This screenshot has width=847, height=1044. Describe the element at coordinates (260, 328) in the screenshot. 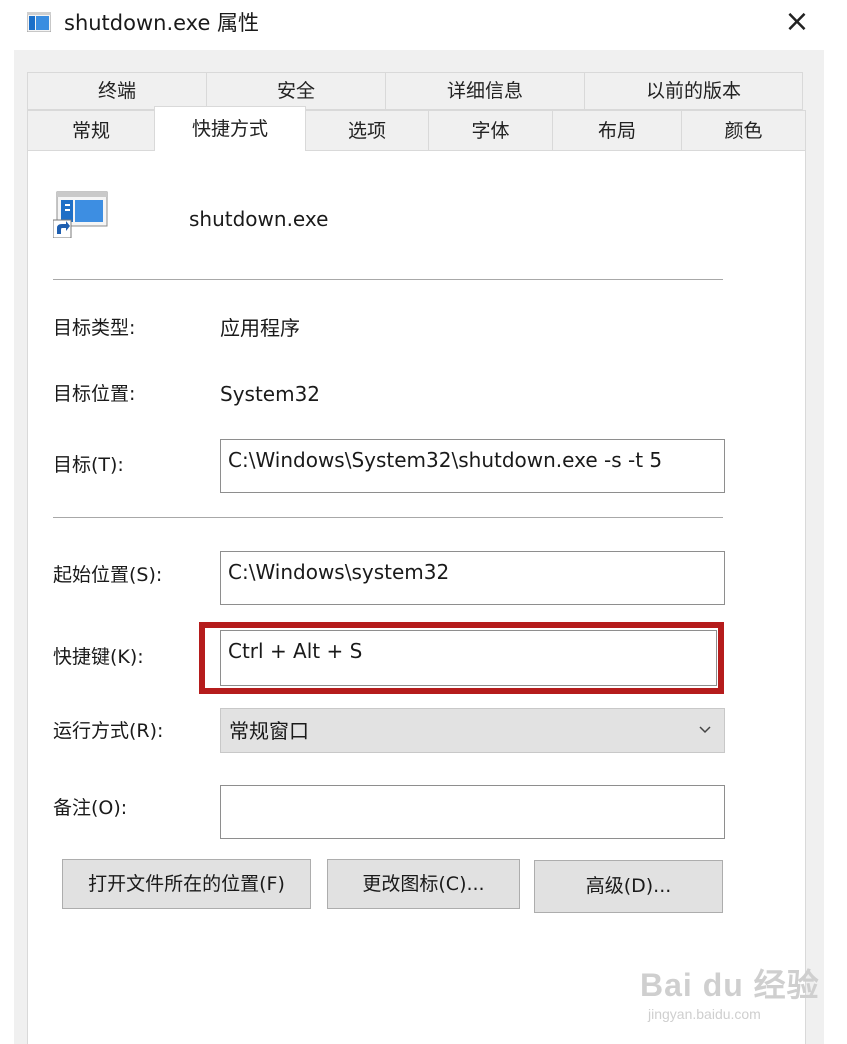

I see `target-type-value: 应用程序` at that location.